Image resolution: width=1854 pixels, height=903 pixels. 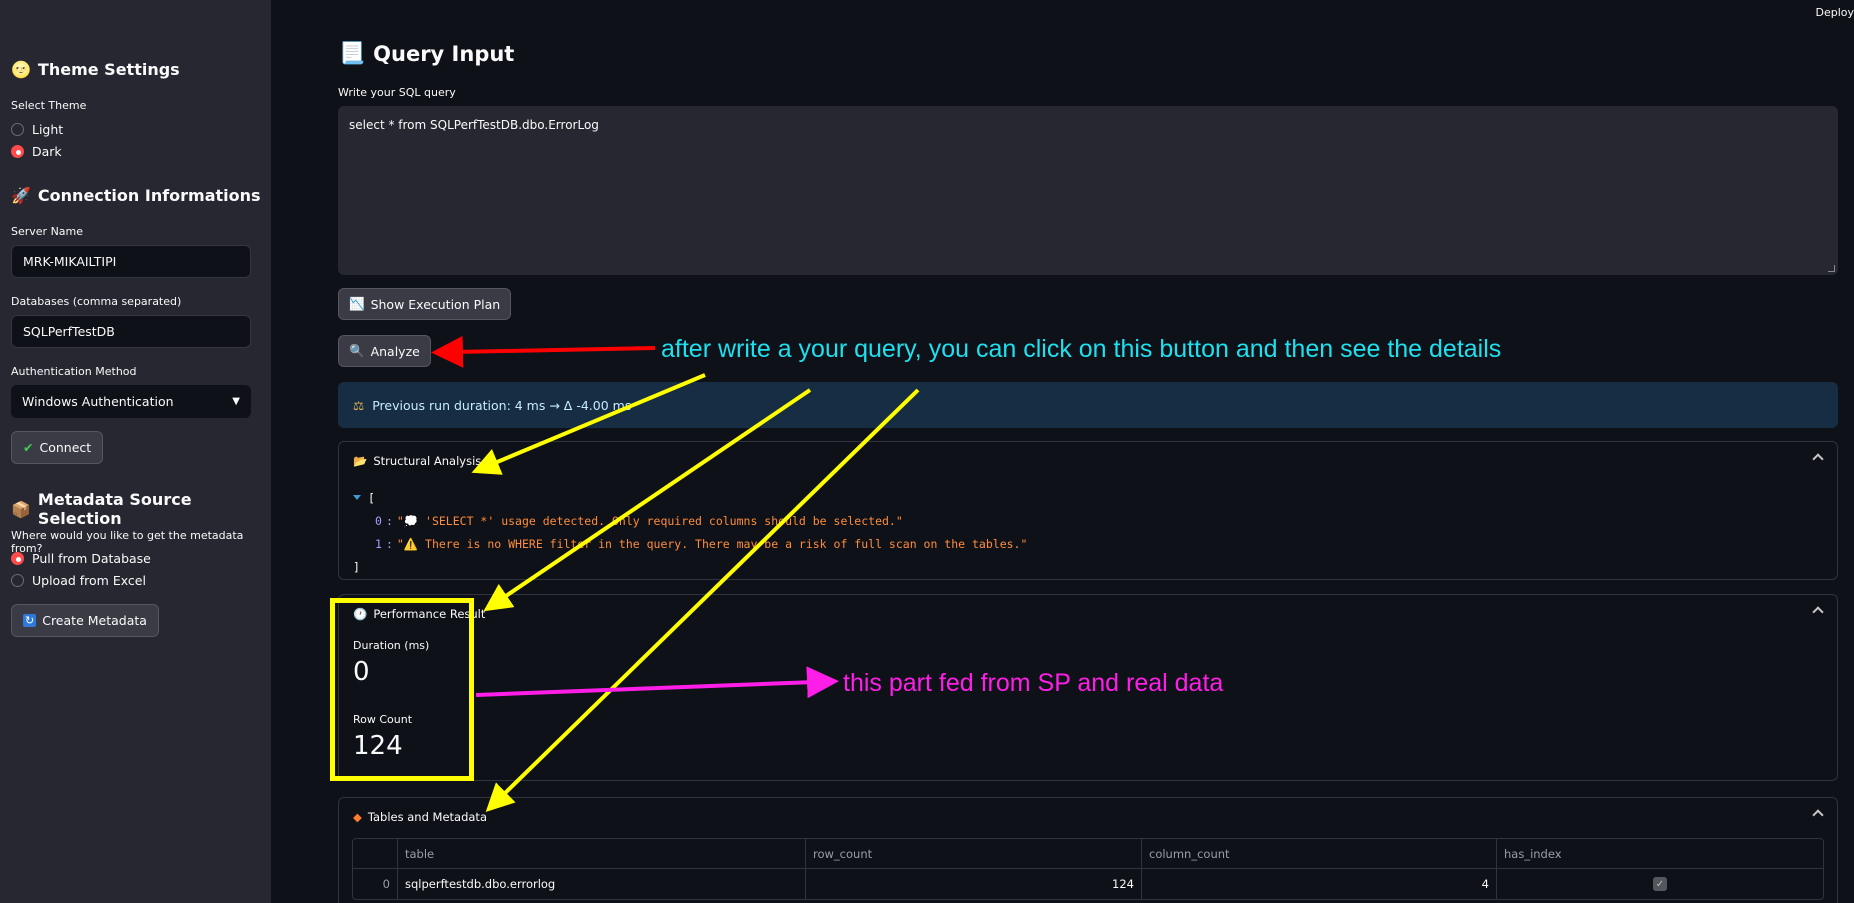 I want to click on select-theme-label: Select Theme, so click(x=49, y=105).